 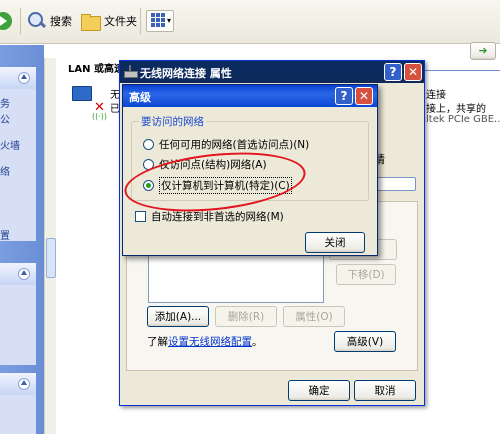 I want to click on cancel-button: 取消, so click(x=385, y=390).